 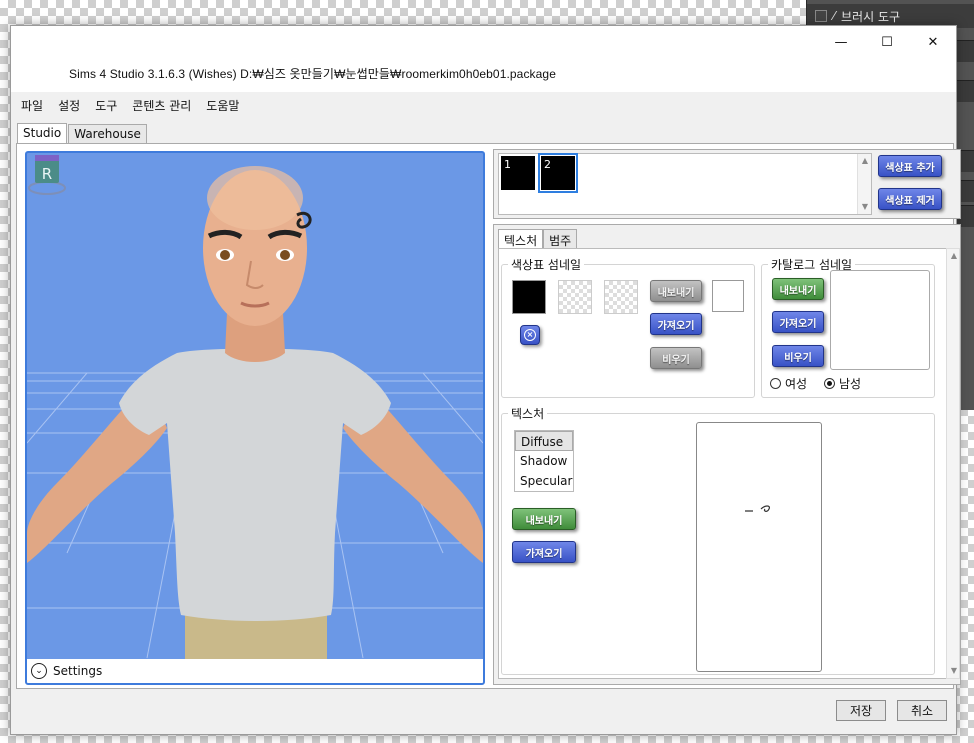 What do you see at coordinates (529, 297) in the screenshot?
I see `swatch-thumbnail-black` at bounding box center [529, 297].